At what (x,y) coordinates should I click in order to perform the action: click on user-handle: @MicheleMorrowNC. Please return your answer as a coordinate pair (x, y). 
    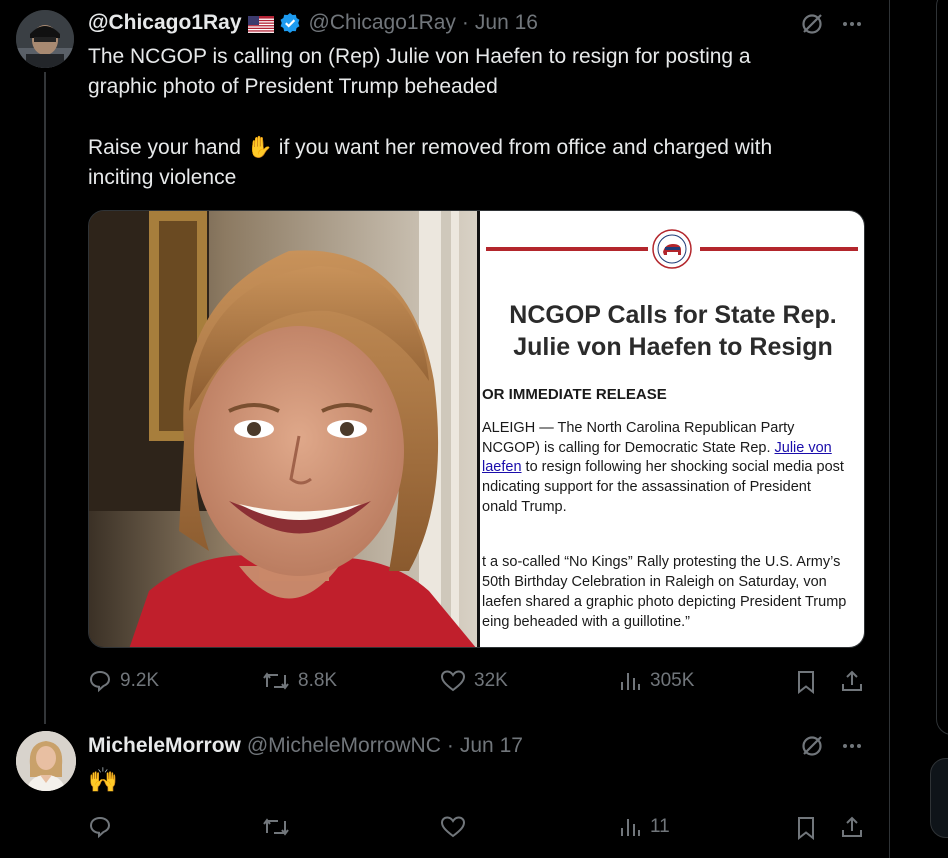
    Looking at the image, I should click on (344, 746).